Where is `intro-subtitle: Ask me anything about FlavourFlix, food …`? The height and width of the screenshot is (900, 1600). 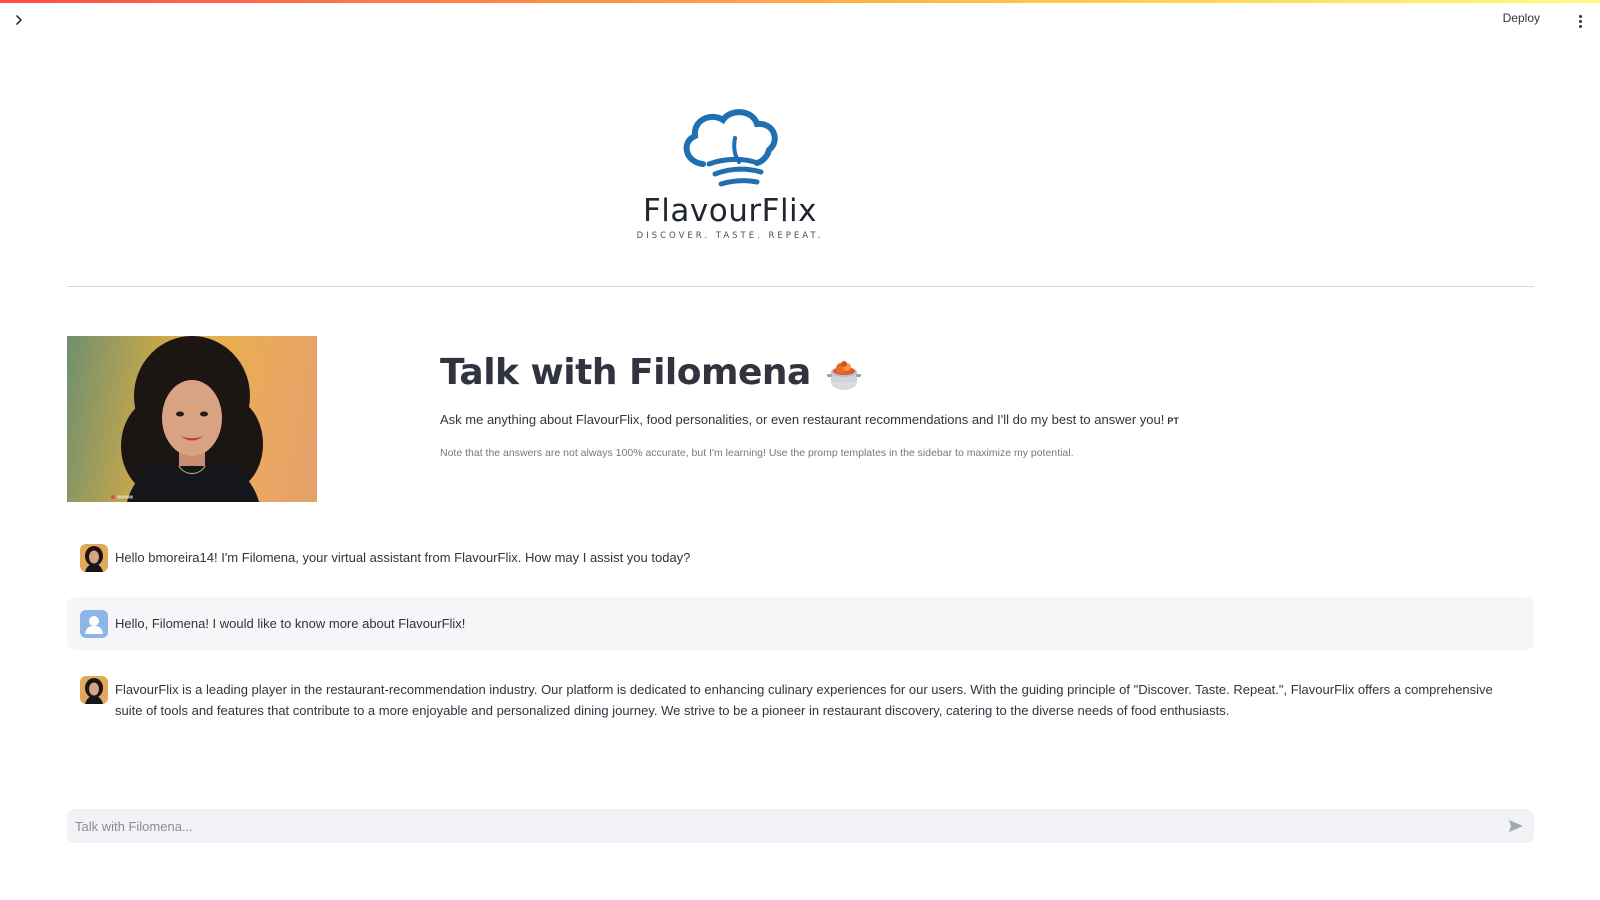 intro-subtitle: Ask me anything about FlavourFlix, food … is located at coordinates (809, 419).